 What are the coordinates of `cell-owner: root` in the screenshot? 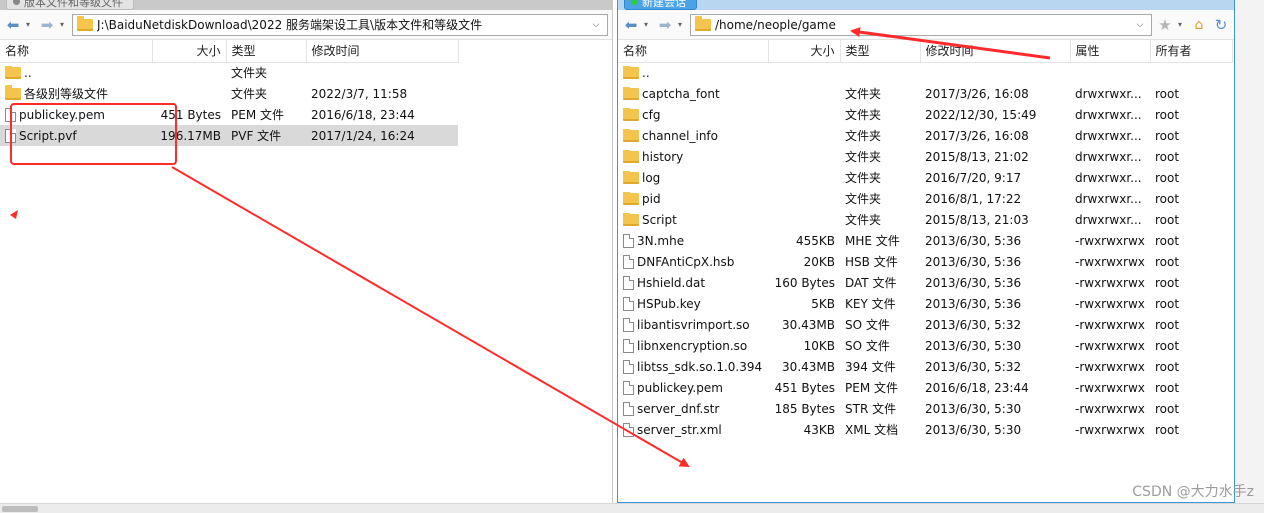 It's located at (1167, 156).